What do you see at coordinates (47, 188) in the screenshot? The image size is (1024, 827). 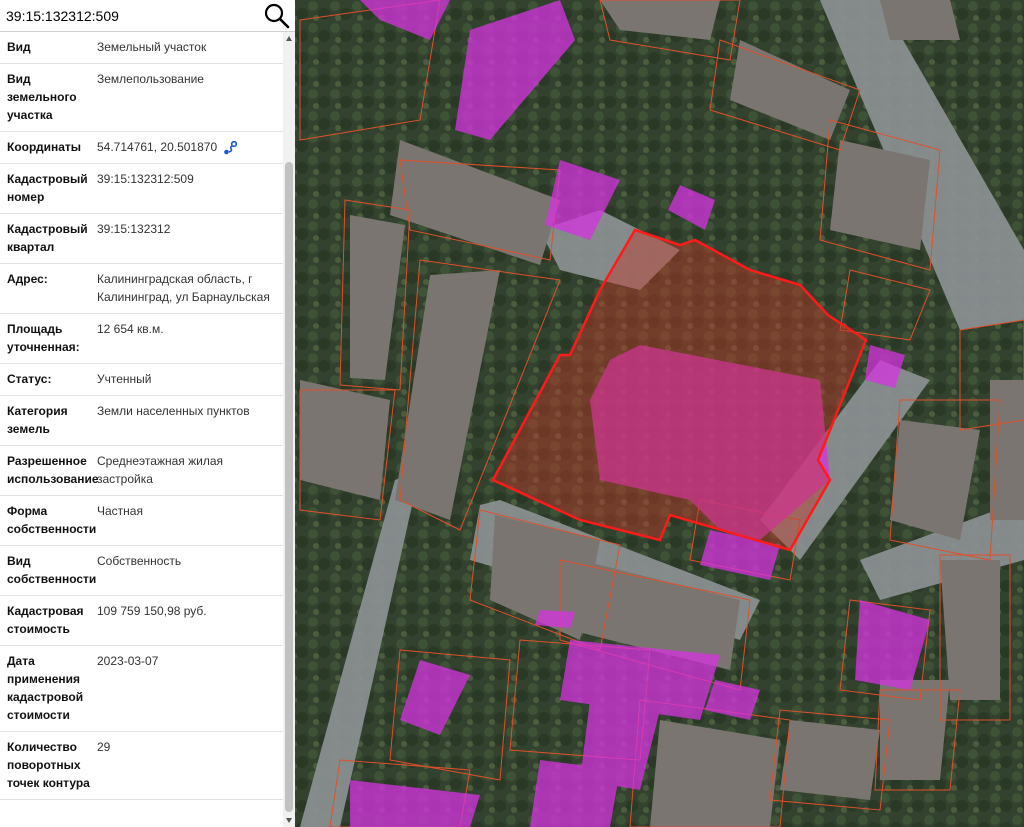 I see `property-label: Кадастровый номер` at bounding box center [47, 188].